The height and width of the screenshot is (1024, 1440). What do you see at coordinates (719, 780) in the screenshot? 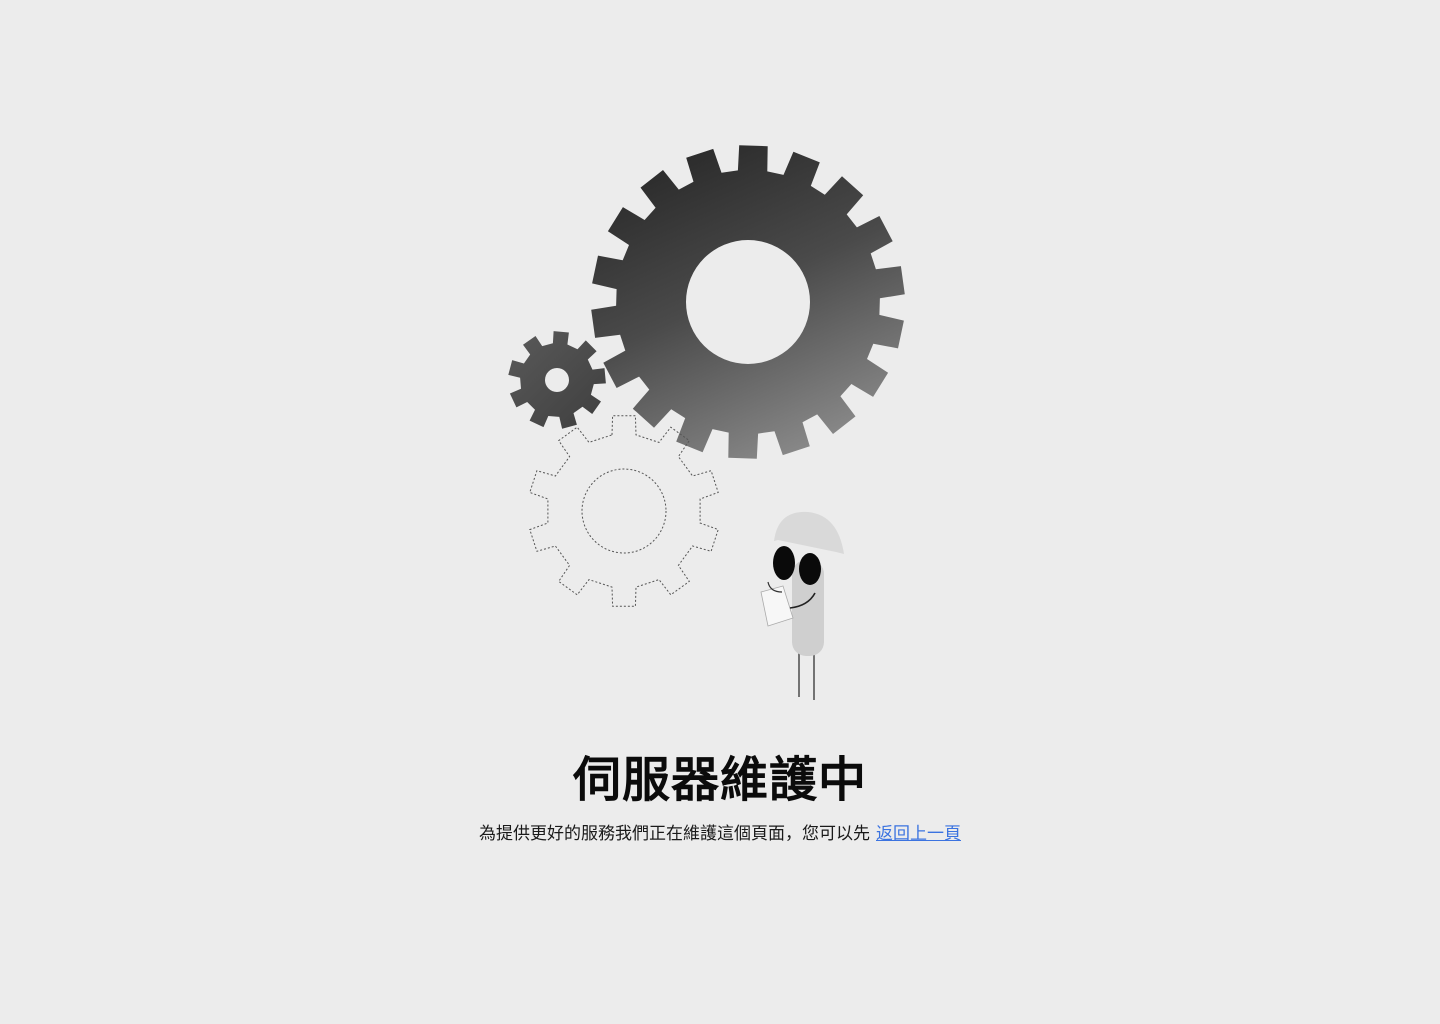
I see `page-title: 伺服器維護中` at bounding box center [719, 780].